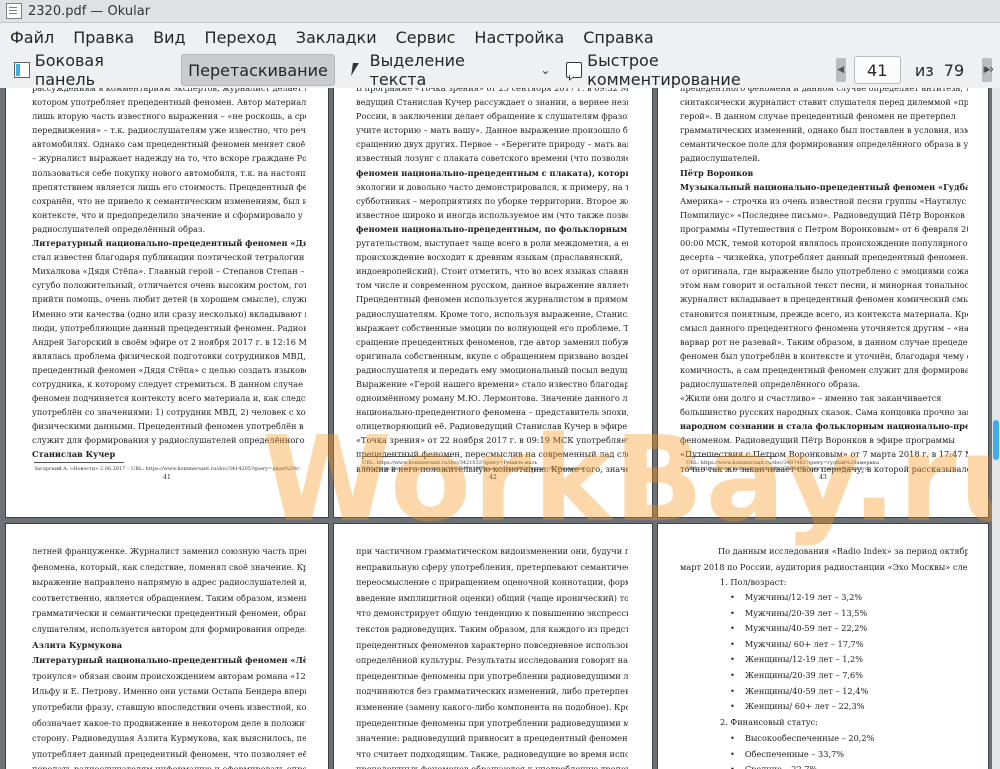 The height and width of the screenshot is (769, 1000). I want to click on chevron-down-icon: ⌄, so click(545, 70).